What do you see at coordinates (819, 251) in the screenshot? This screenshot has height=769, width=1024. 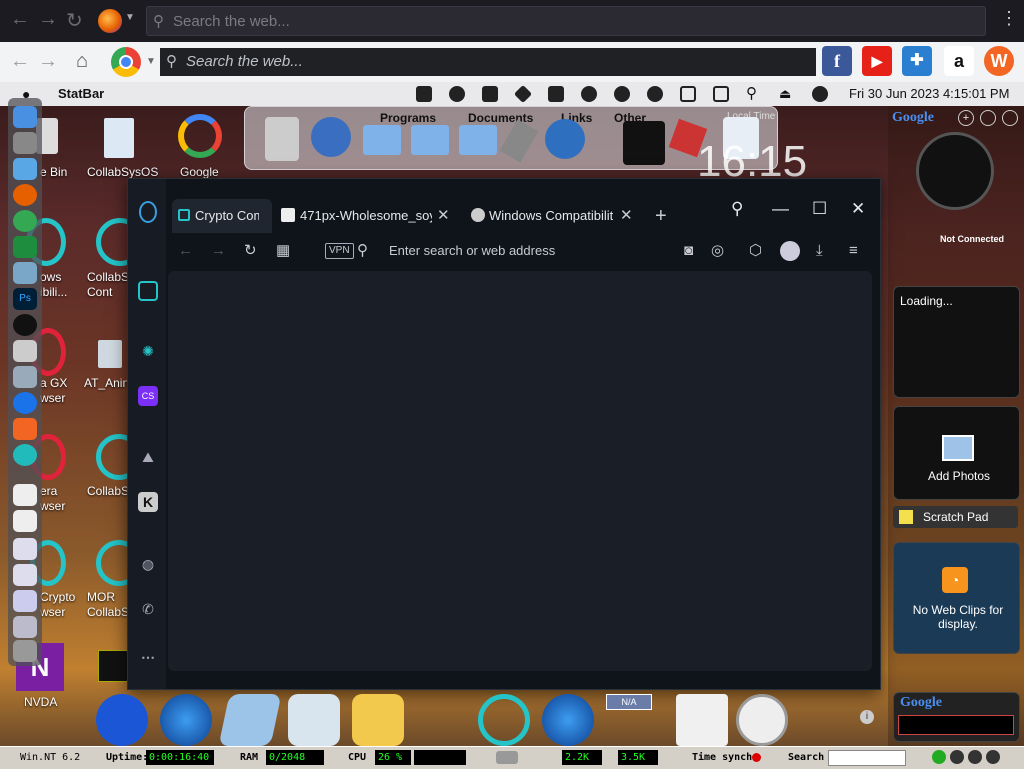 I see `download-icon: ⤓` at bounding box center [819, 251].